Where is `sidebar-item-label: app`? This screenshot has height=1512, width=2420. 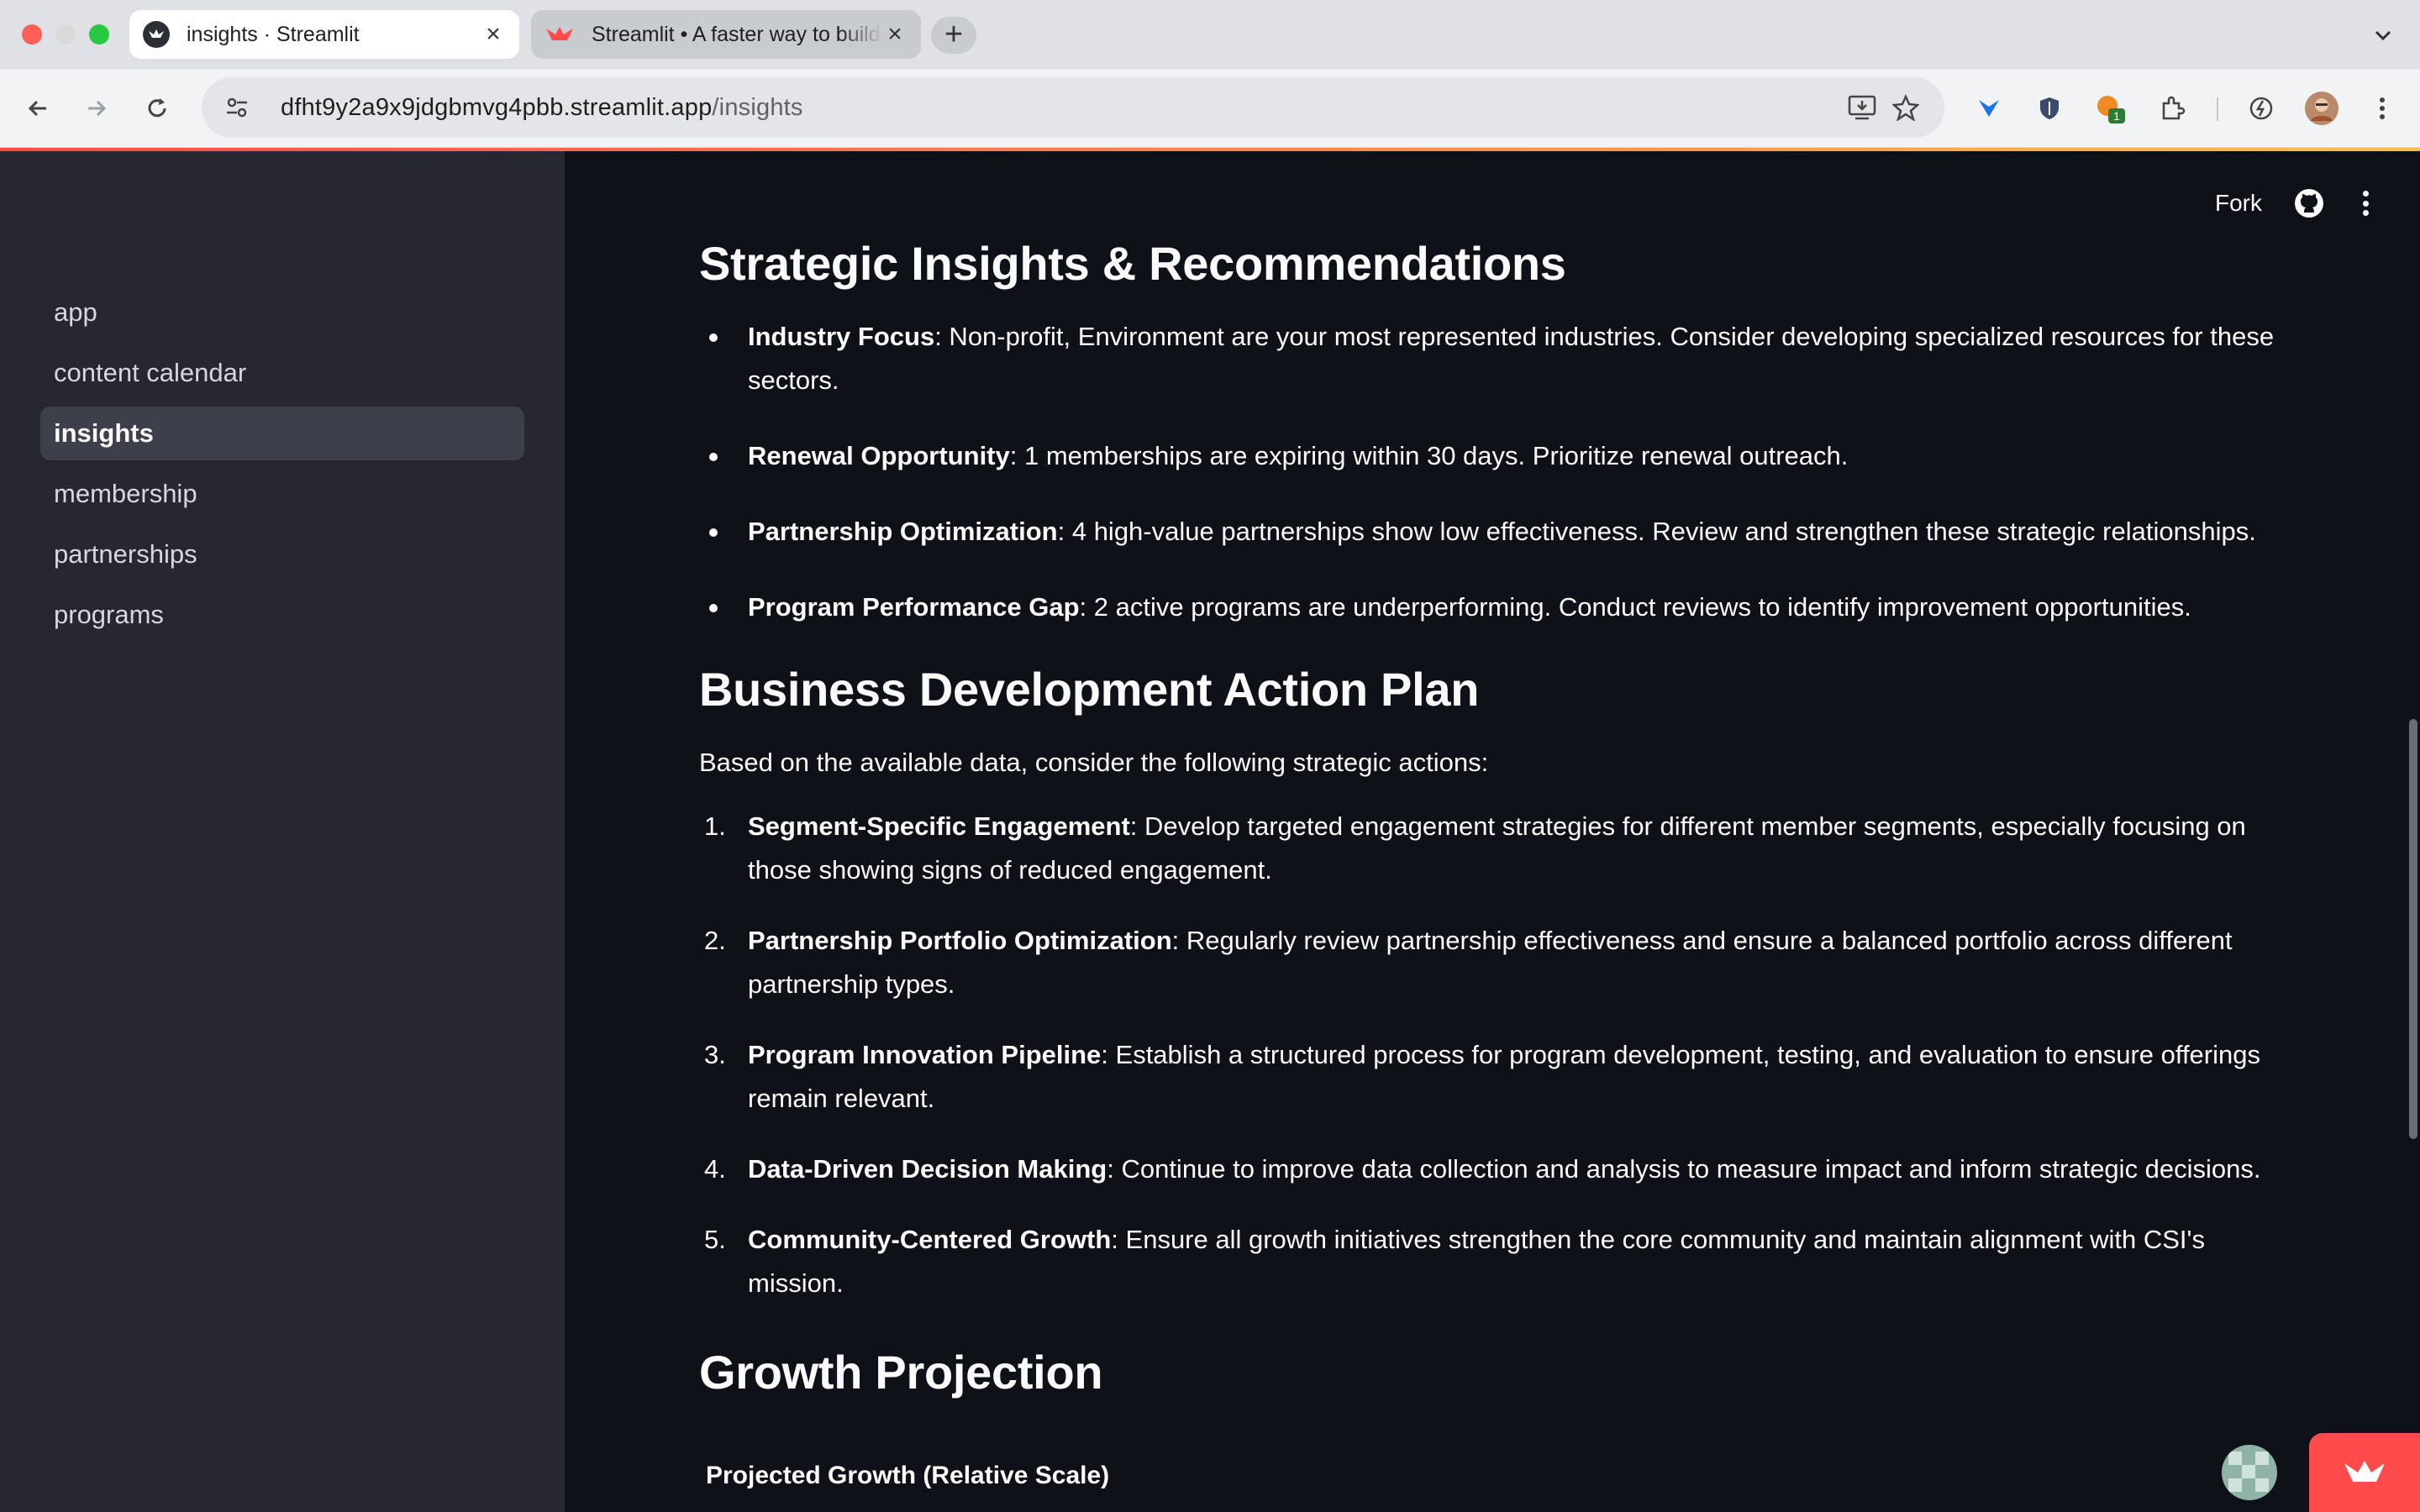
sidebar-item-label: app is located at coordinates (75, 312).